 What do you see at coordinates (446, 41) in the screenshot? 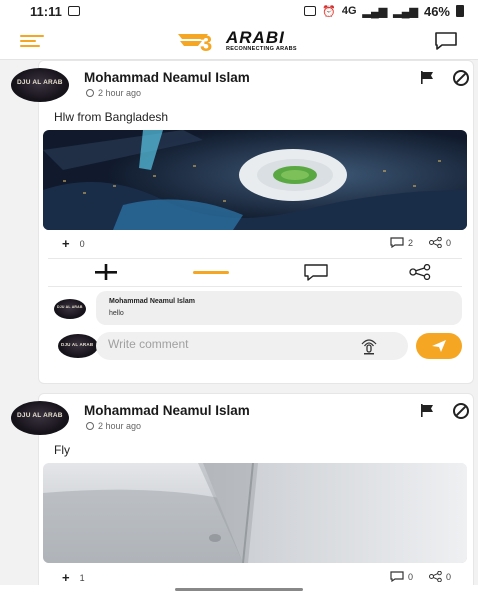
I see `chat-icon` at bounding box center [446, 41].